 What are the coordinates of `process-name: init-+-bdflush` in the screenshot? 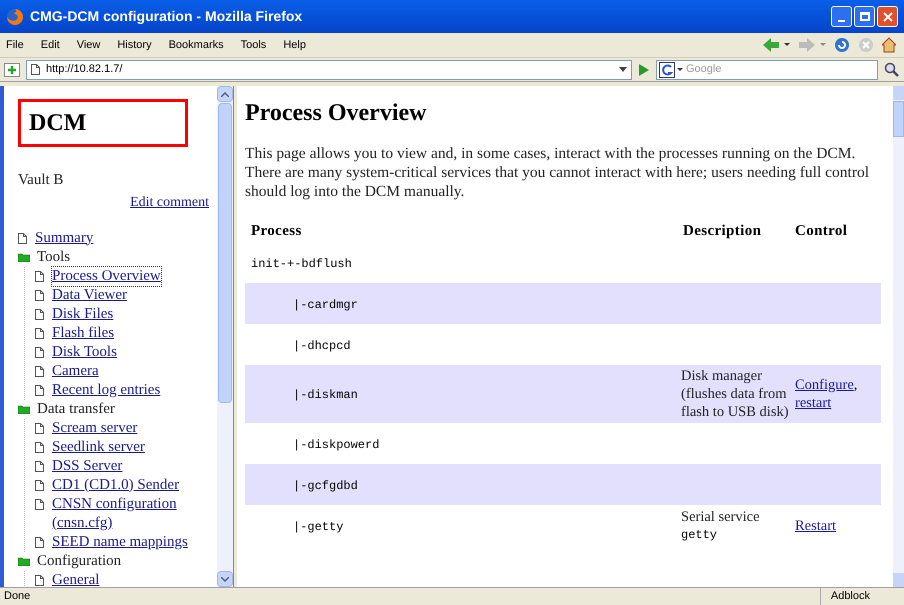 It's located at (301, 264).